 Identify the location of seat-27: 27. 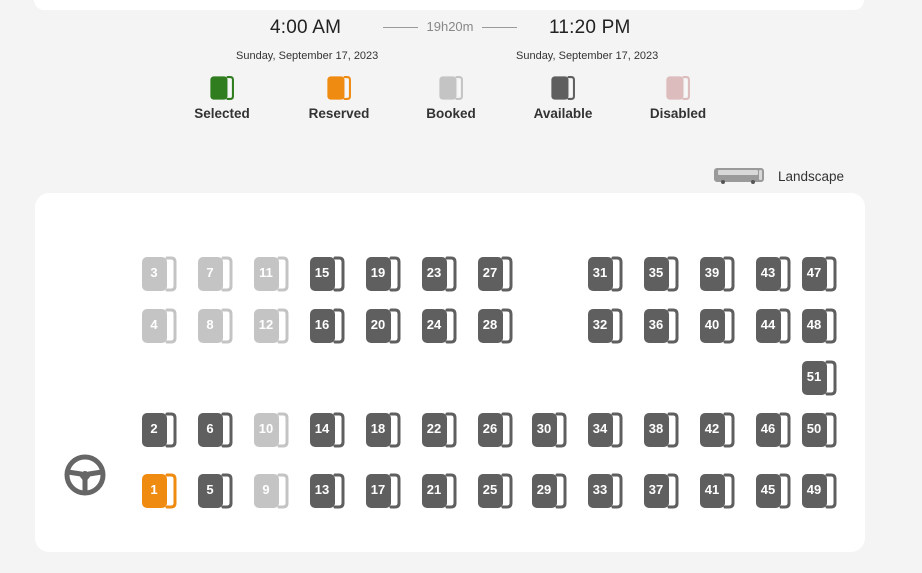
(495, 274).